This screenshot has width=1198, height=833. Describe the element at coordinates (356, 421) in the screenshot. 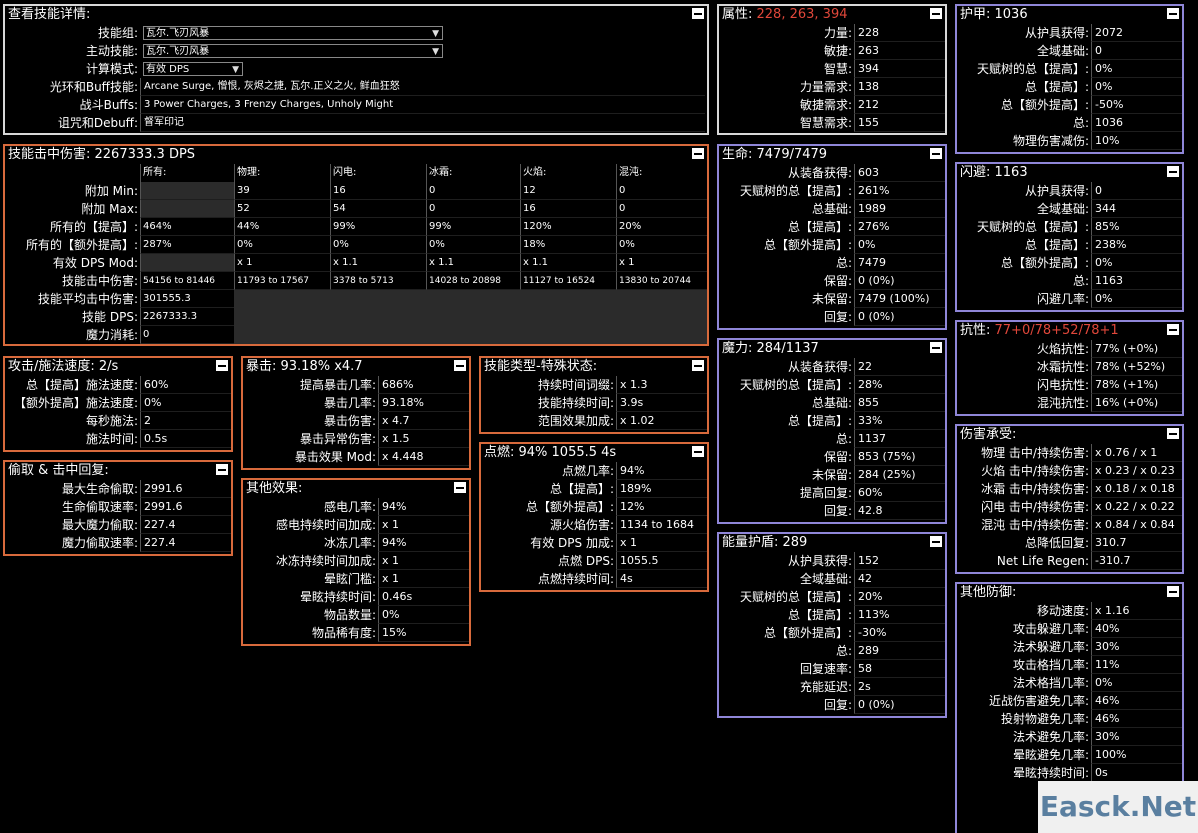

I see `stat-row: 暴击伤害: x 4.7` at that location.